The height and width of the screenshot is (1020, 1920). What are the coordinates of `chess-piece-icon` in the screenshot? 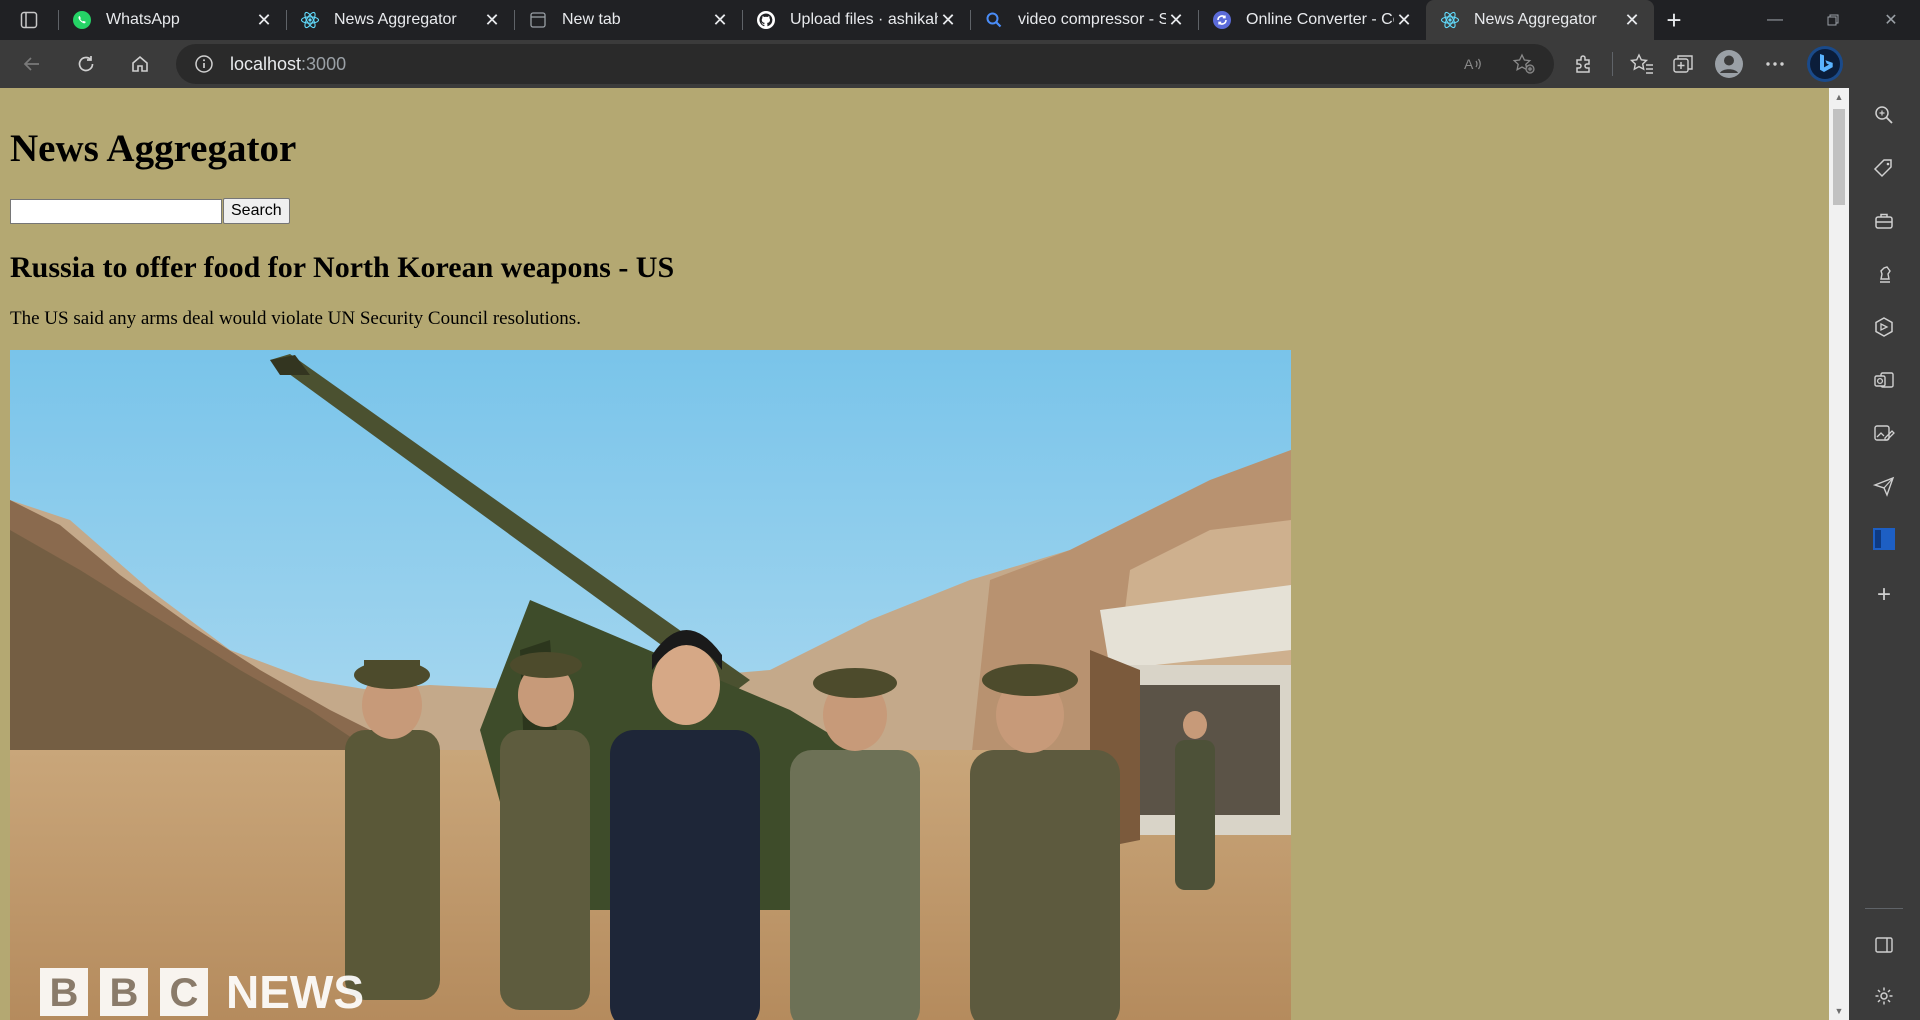 It's located at (1885, 274).